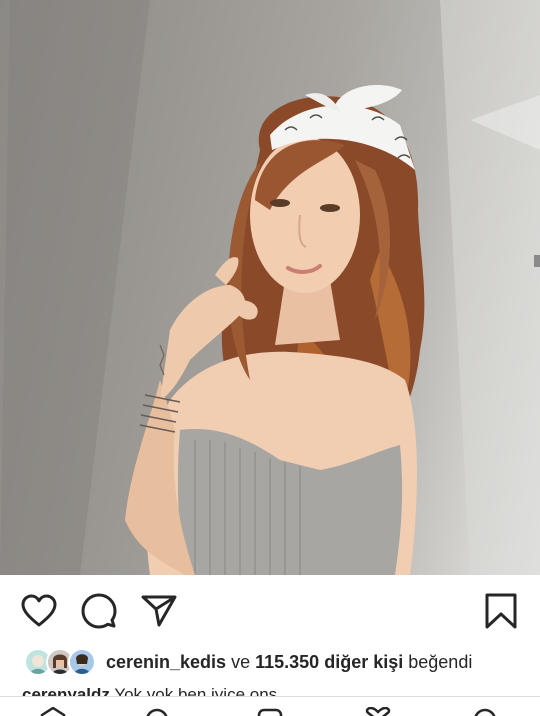 This screenshot has height=716, width=540. What do you see at coordinates (53, 711) in the screenshot?
I see `home-icon` at bounding box center [53, 711].